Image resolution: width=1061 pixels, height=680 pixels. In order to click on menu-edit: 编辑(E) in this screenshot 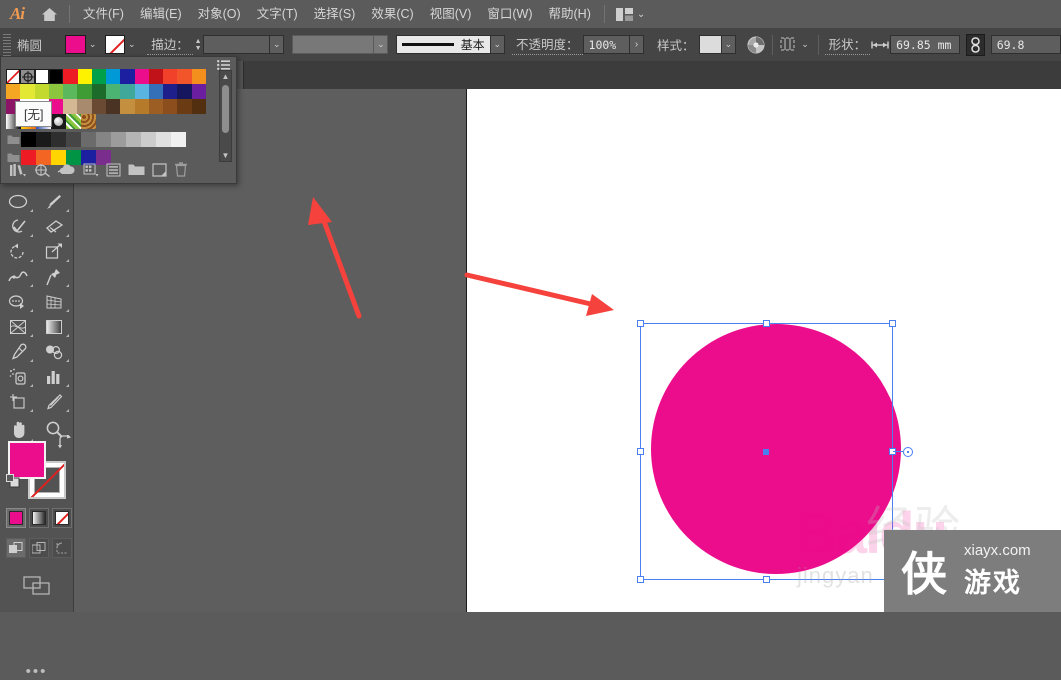, I will do `click(161, 14)`.